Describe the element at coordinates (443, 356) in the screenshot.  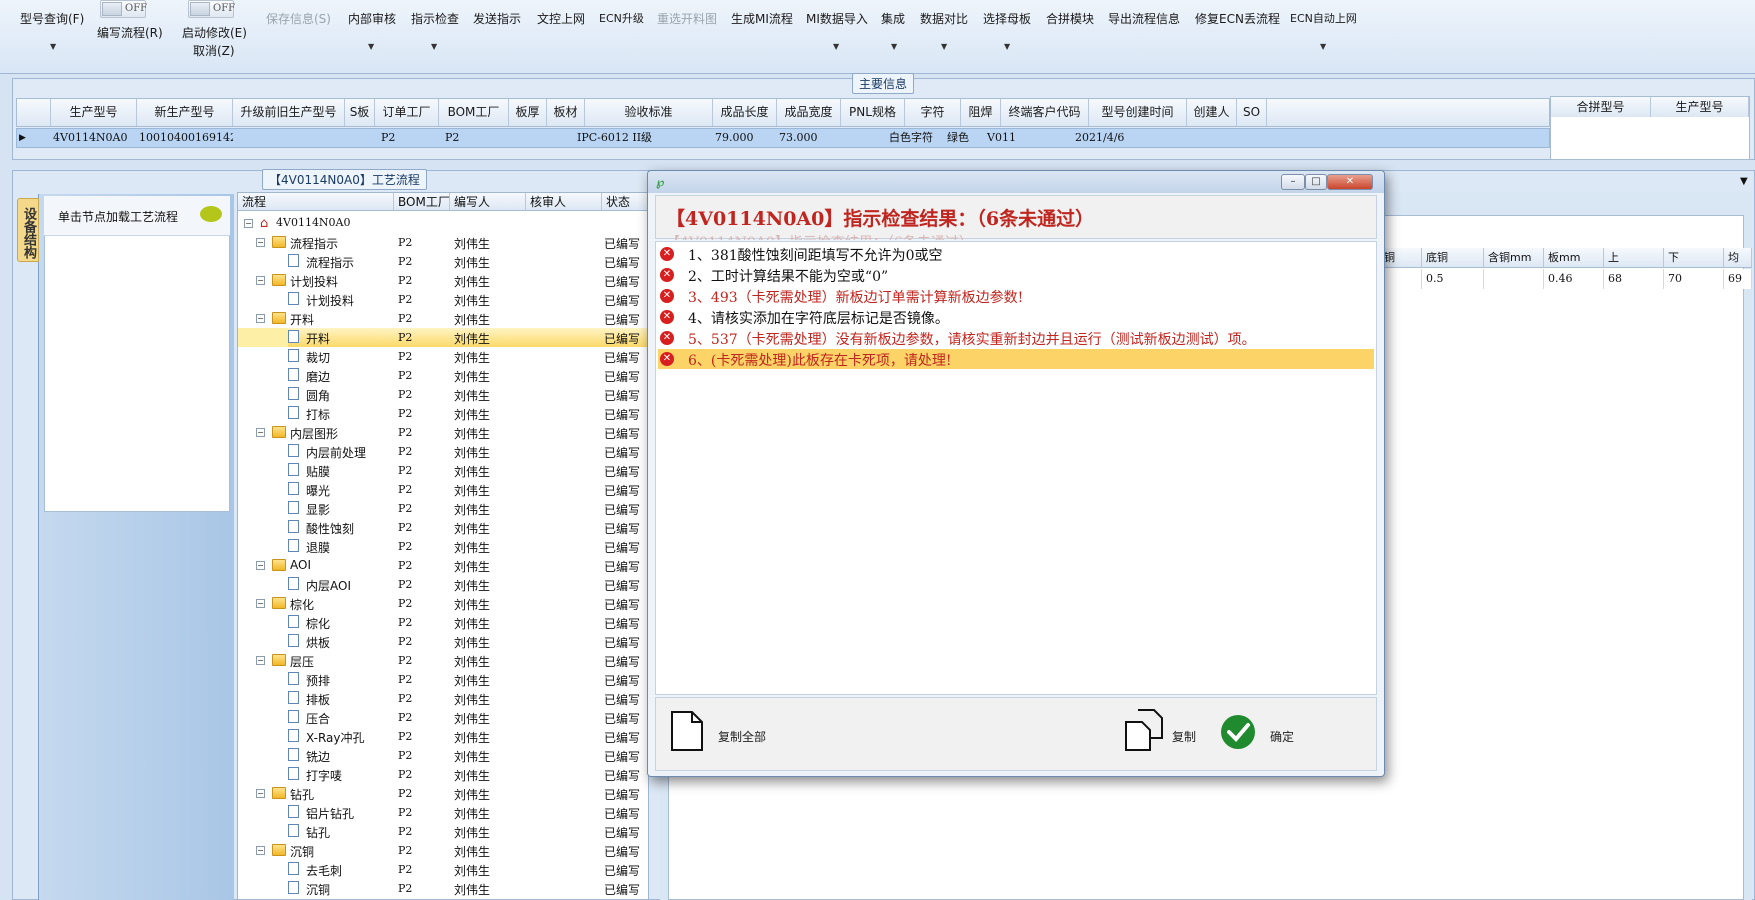
I see `tree-node: 裁切 P2 刘伟生 已编写` at that location.